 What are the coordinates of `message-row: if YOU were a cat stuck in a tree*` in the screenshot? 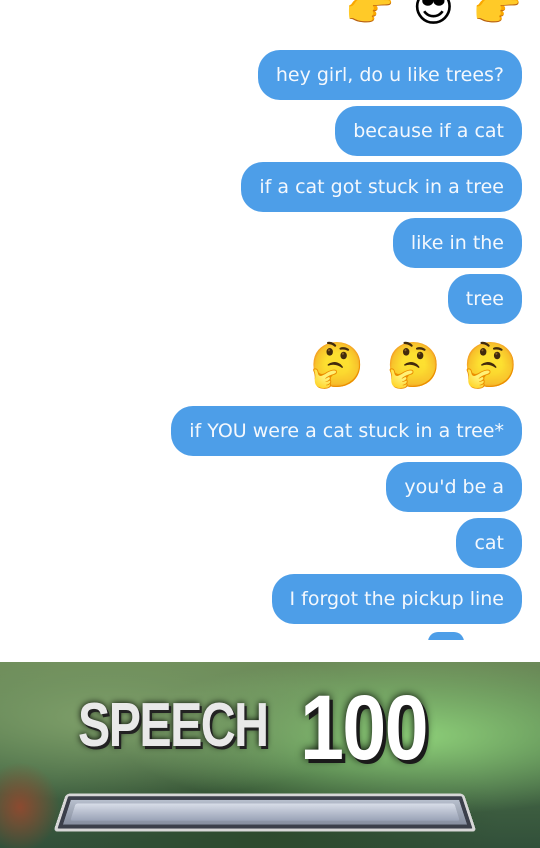 It's located at (346, 431).